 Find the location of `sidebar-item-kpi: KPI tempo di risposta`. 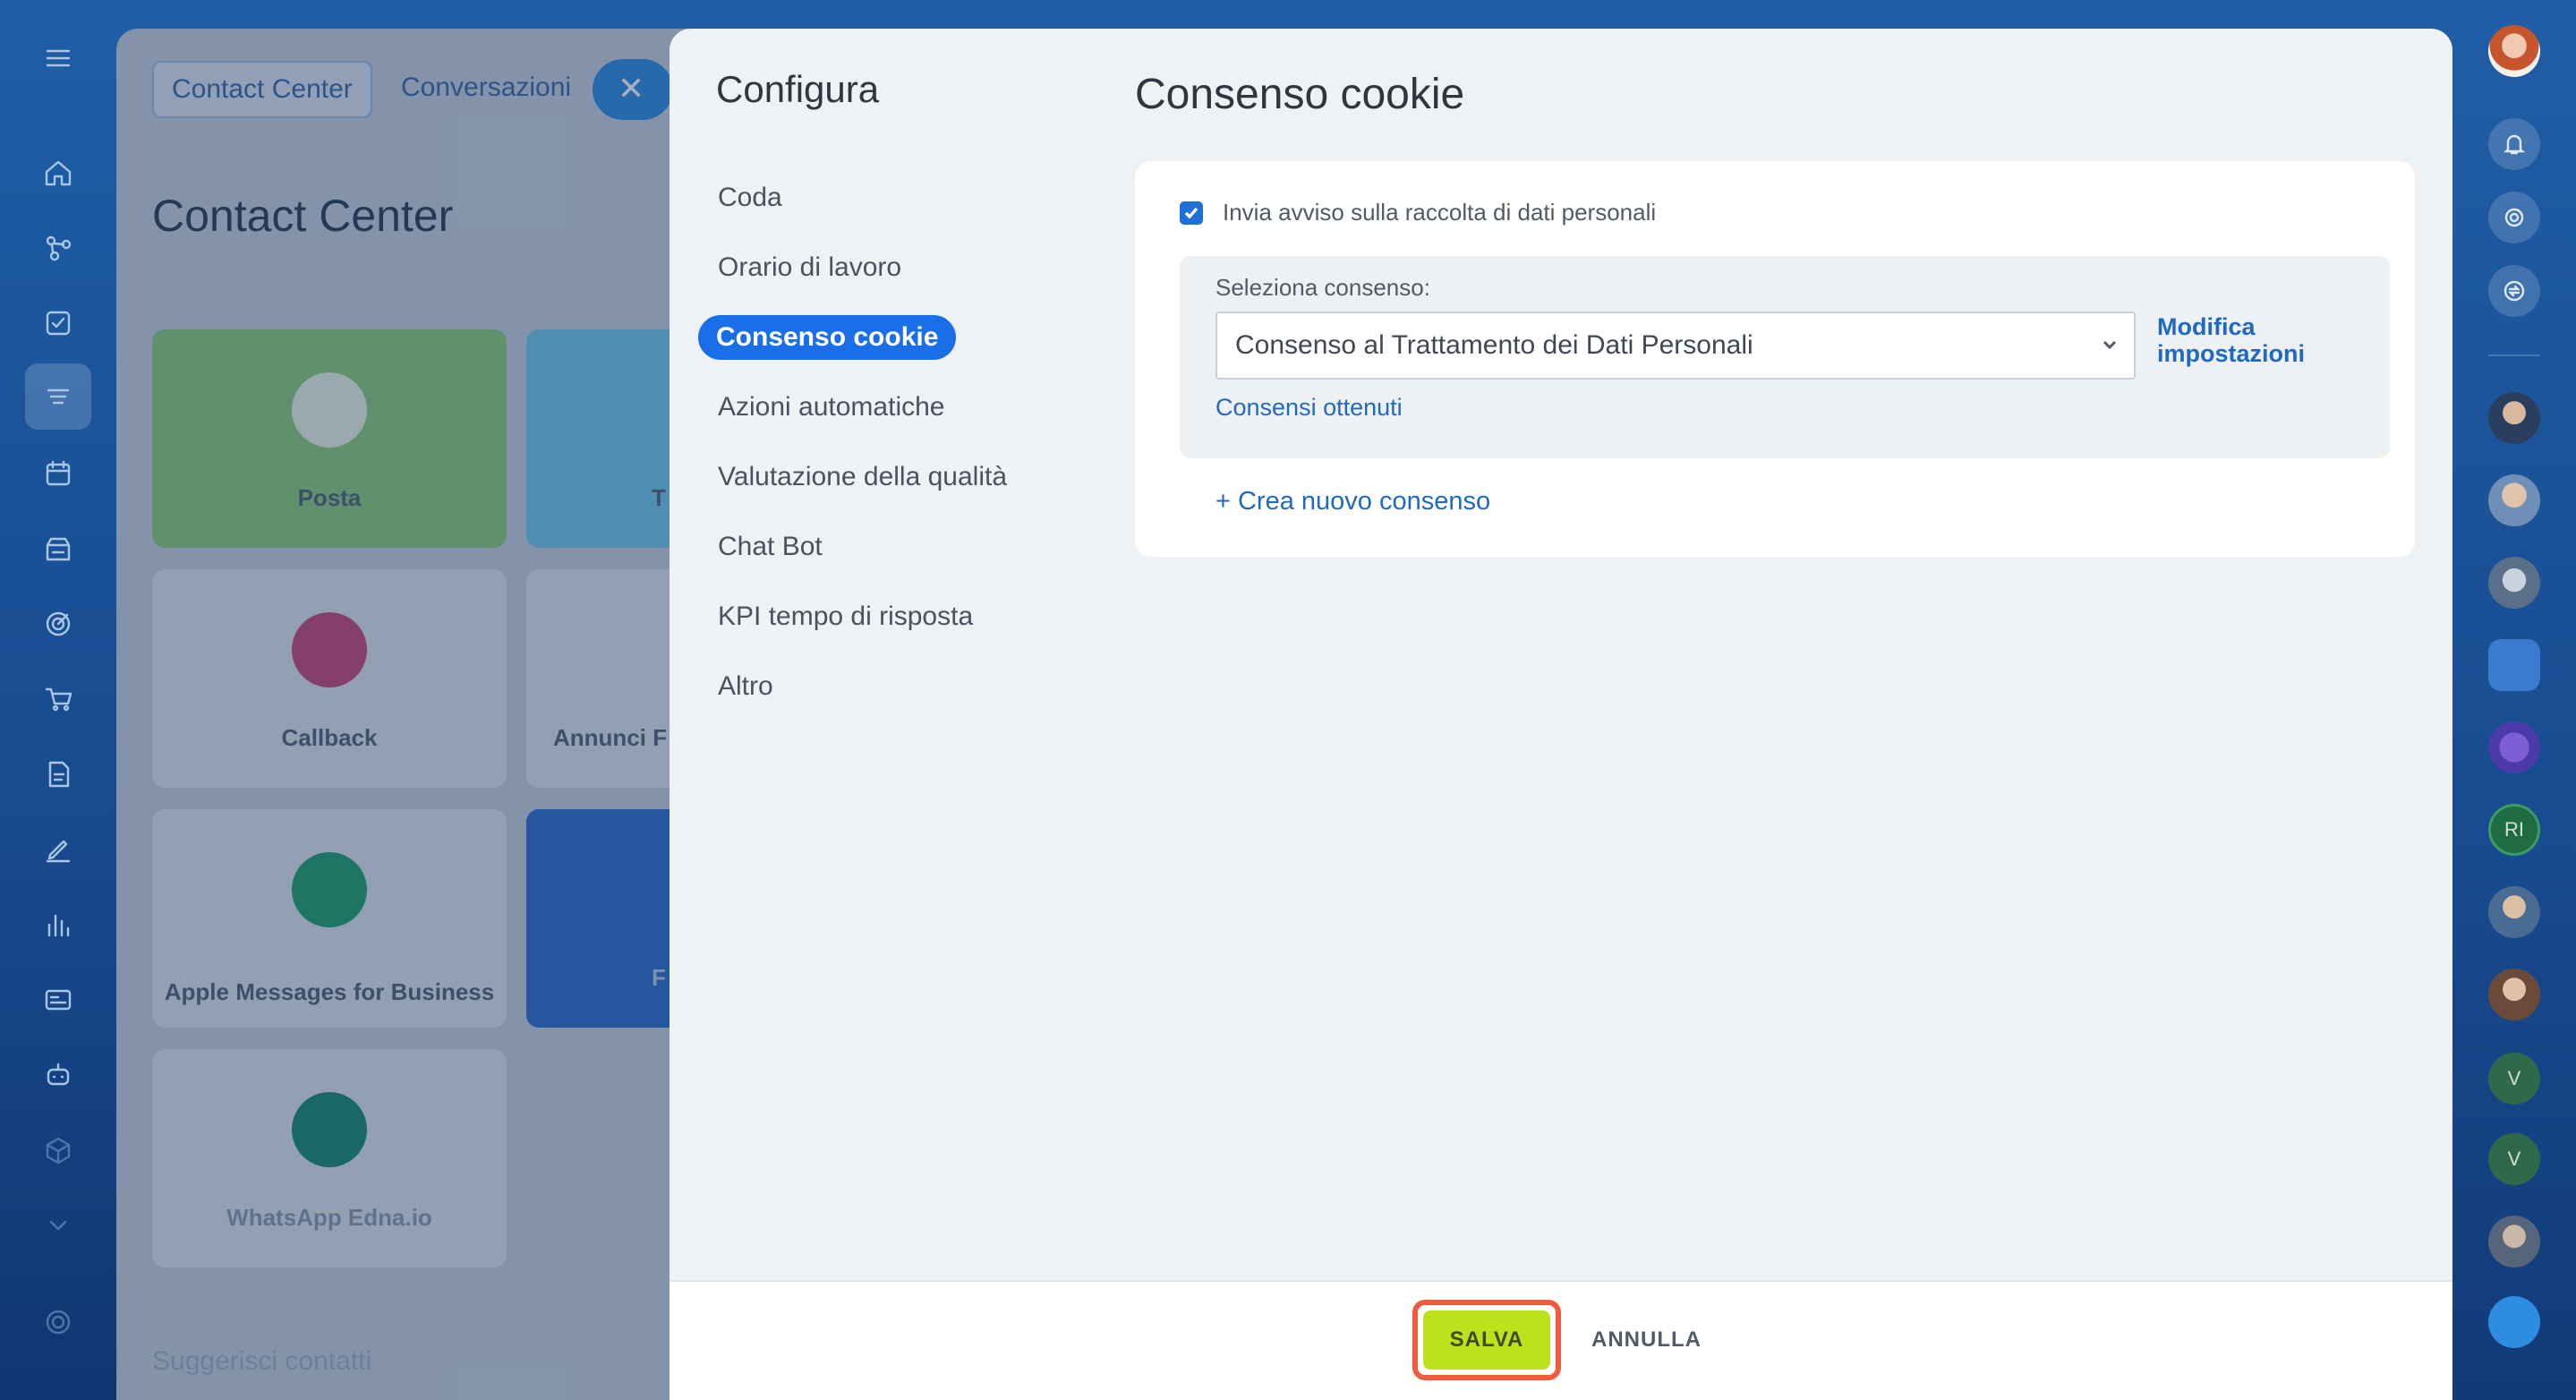

sidebar-item-kpi: KPI tempo di risposta is located at coordinates (895, 617).